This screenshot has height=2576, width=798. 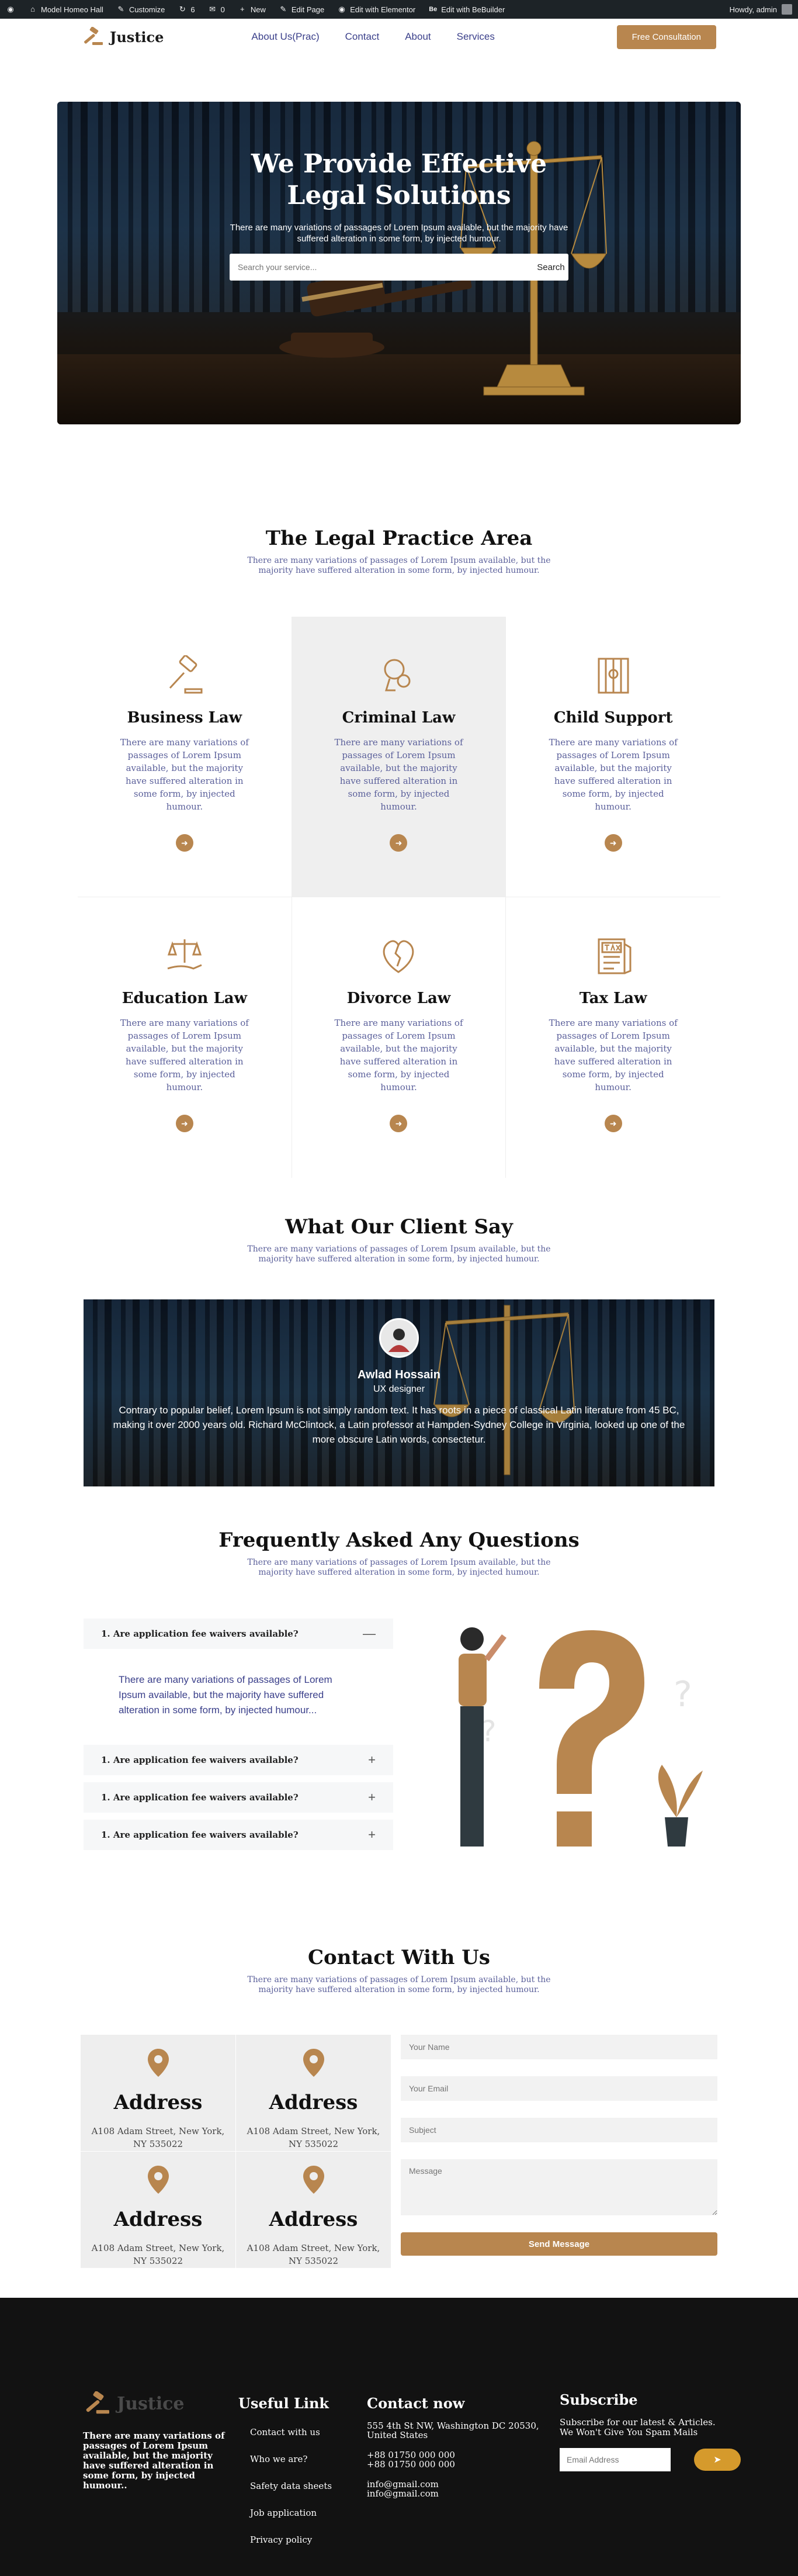 I want to click on name-field, so click(x=559, y=2047).